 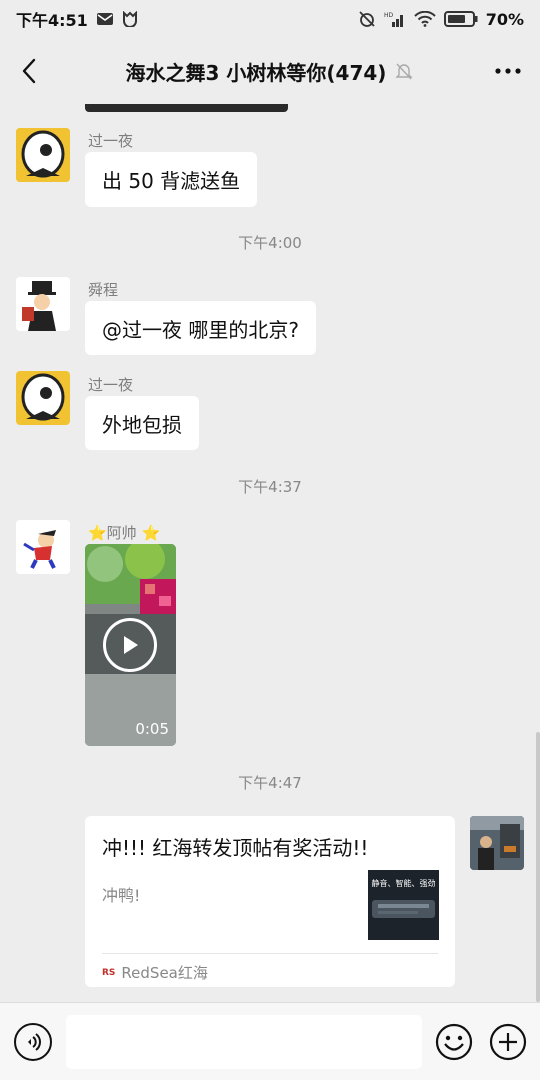 What do you see at coordinates (130, 19) in the screenshot?
I see `app-notification-icon` at bounding box center [130, 19].